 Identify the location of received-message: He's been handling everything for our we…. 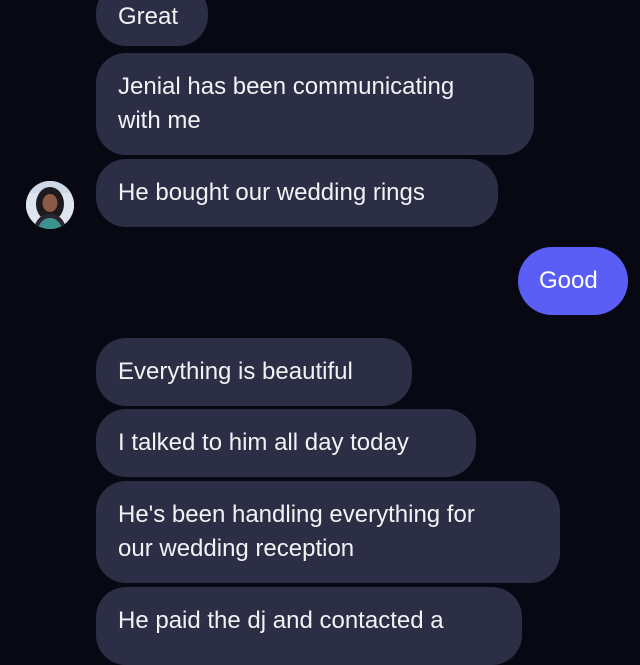
(328, 532).